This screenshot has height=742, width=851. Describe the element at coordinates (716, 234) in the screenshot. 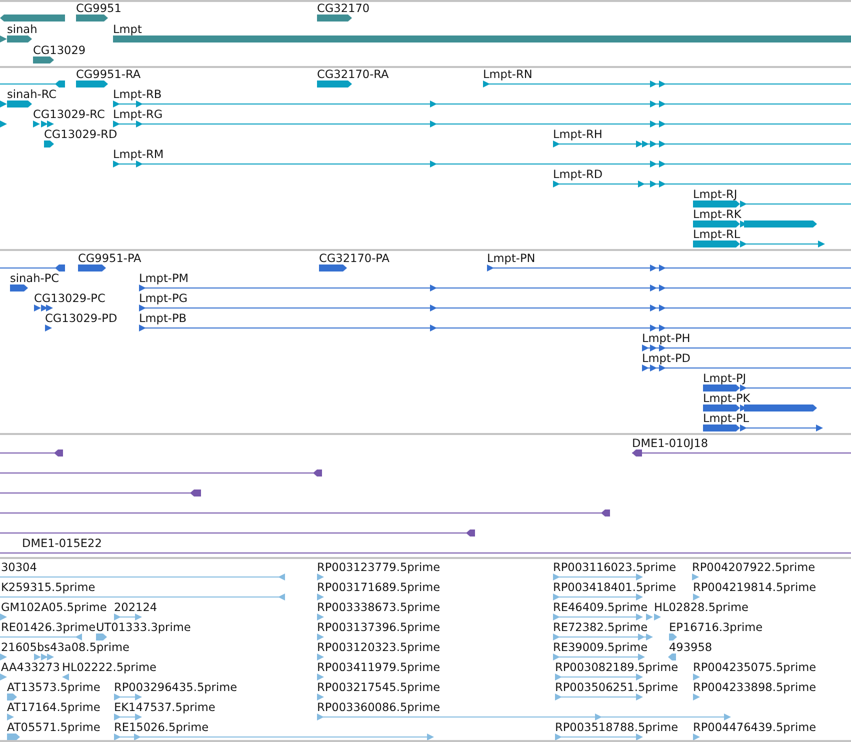

I see `feature-label: Lmpt-RL` at that location.